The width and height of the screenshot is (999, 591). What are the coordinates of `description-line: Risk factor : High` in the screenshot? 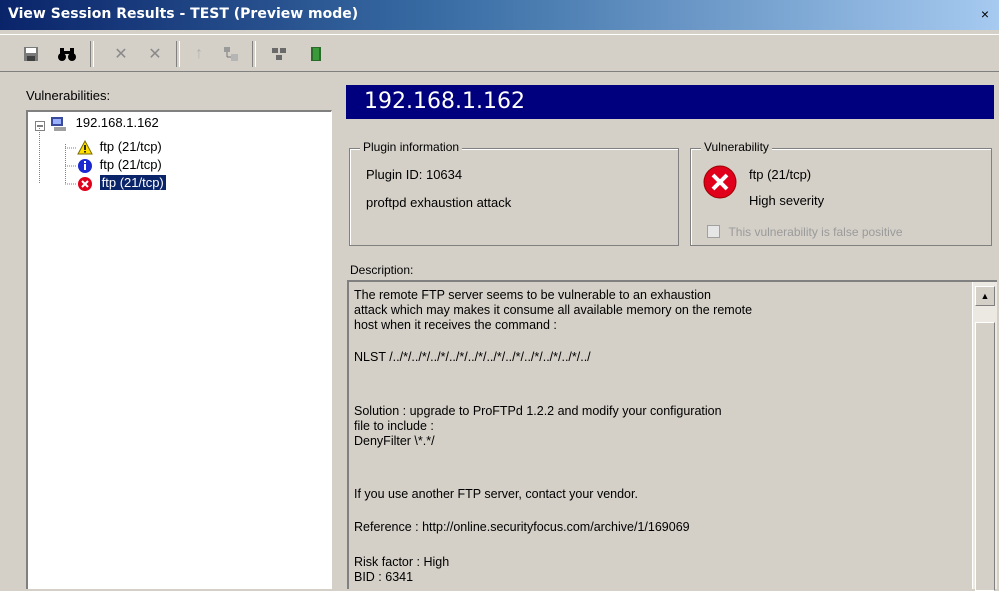 It's located at (402, 562).